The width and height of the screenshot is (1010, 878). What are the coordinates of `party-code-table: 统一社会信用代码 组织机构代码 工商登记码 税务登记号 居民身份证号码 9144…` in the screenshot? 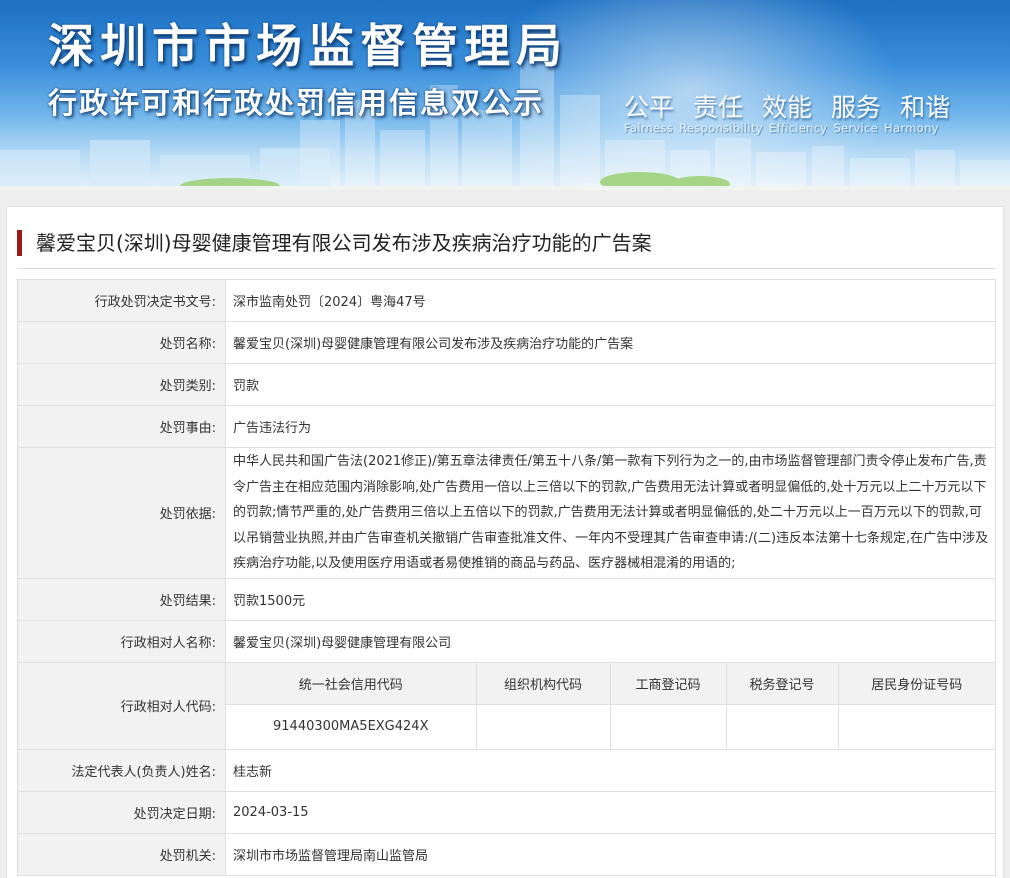 It's located at (610, 705).